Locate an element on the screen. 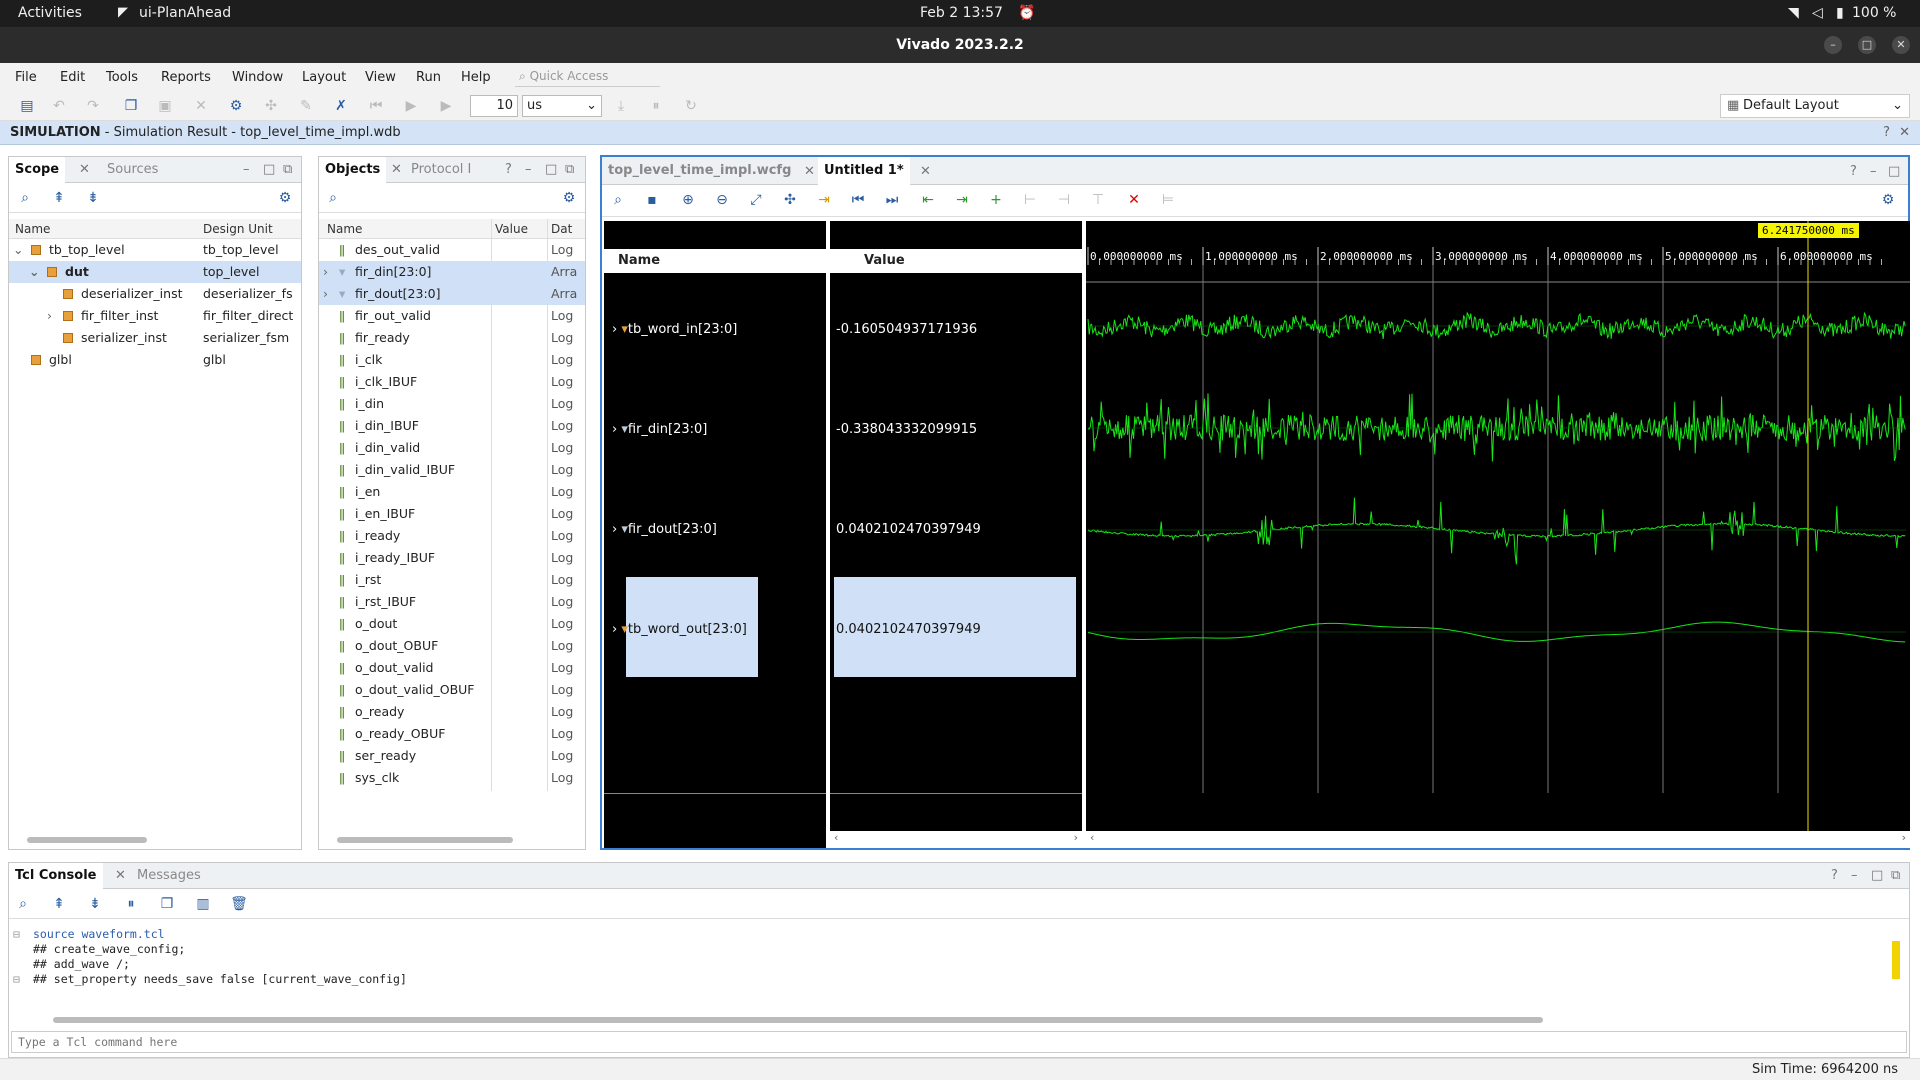 Image resolution: width=1920 pixels, height=1080 pixels. relaunch-icon: ↻ is located at coordinates (691, 106).